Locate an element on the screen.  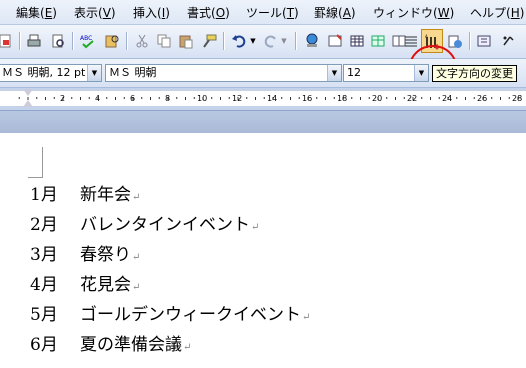
ruler-label: 14 is located at coordinates (272, 98).